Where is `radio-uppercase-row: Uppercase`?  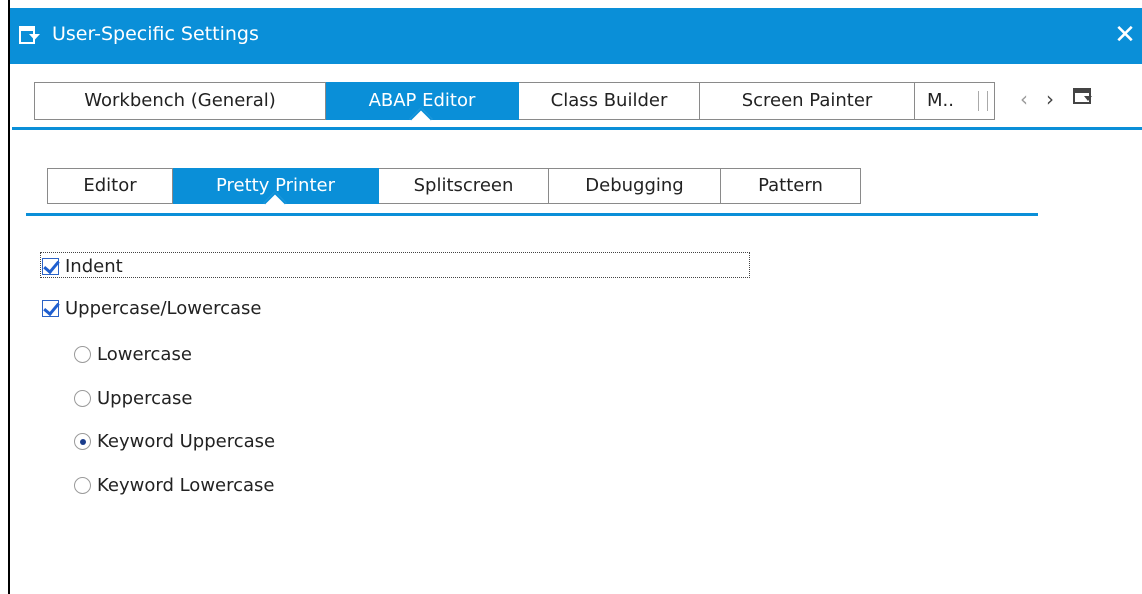
radio-uppercase-row: Uppercase is located at coordinates (133, 398).